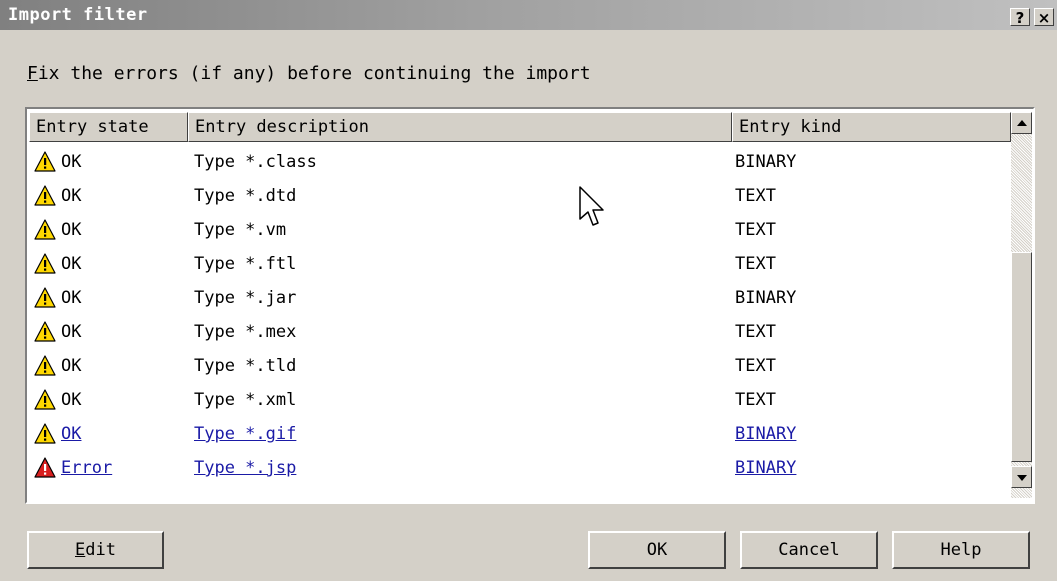  What do you see at coordinates (245, 434) in the screenshot?
I see `entry-description: Type *.gif` at bounding box center [245, 434].